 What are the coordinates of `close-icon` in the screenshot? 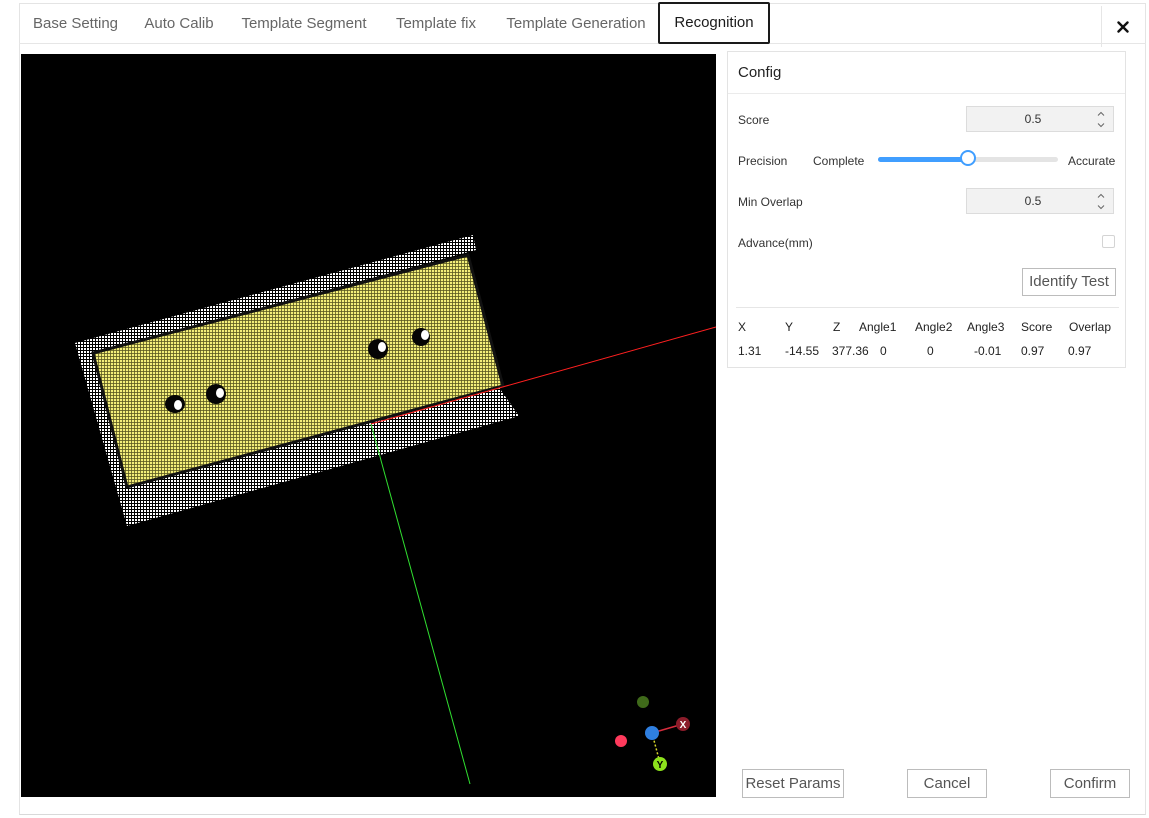 It's located at (1122, 26).